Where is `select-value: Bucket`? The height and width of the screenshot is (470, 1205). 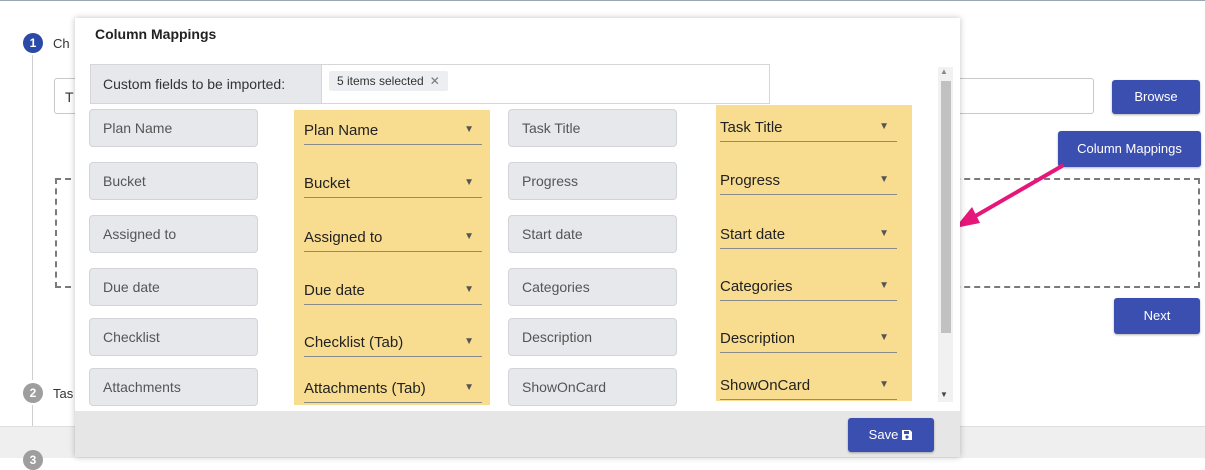 select-value: Bucket is located at coordinates (327, 183).